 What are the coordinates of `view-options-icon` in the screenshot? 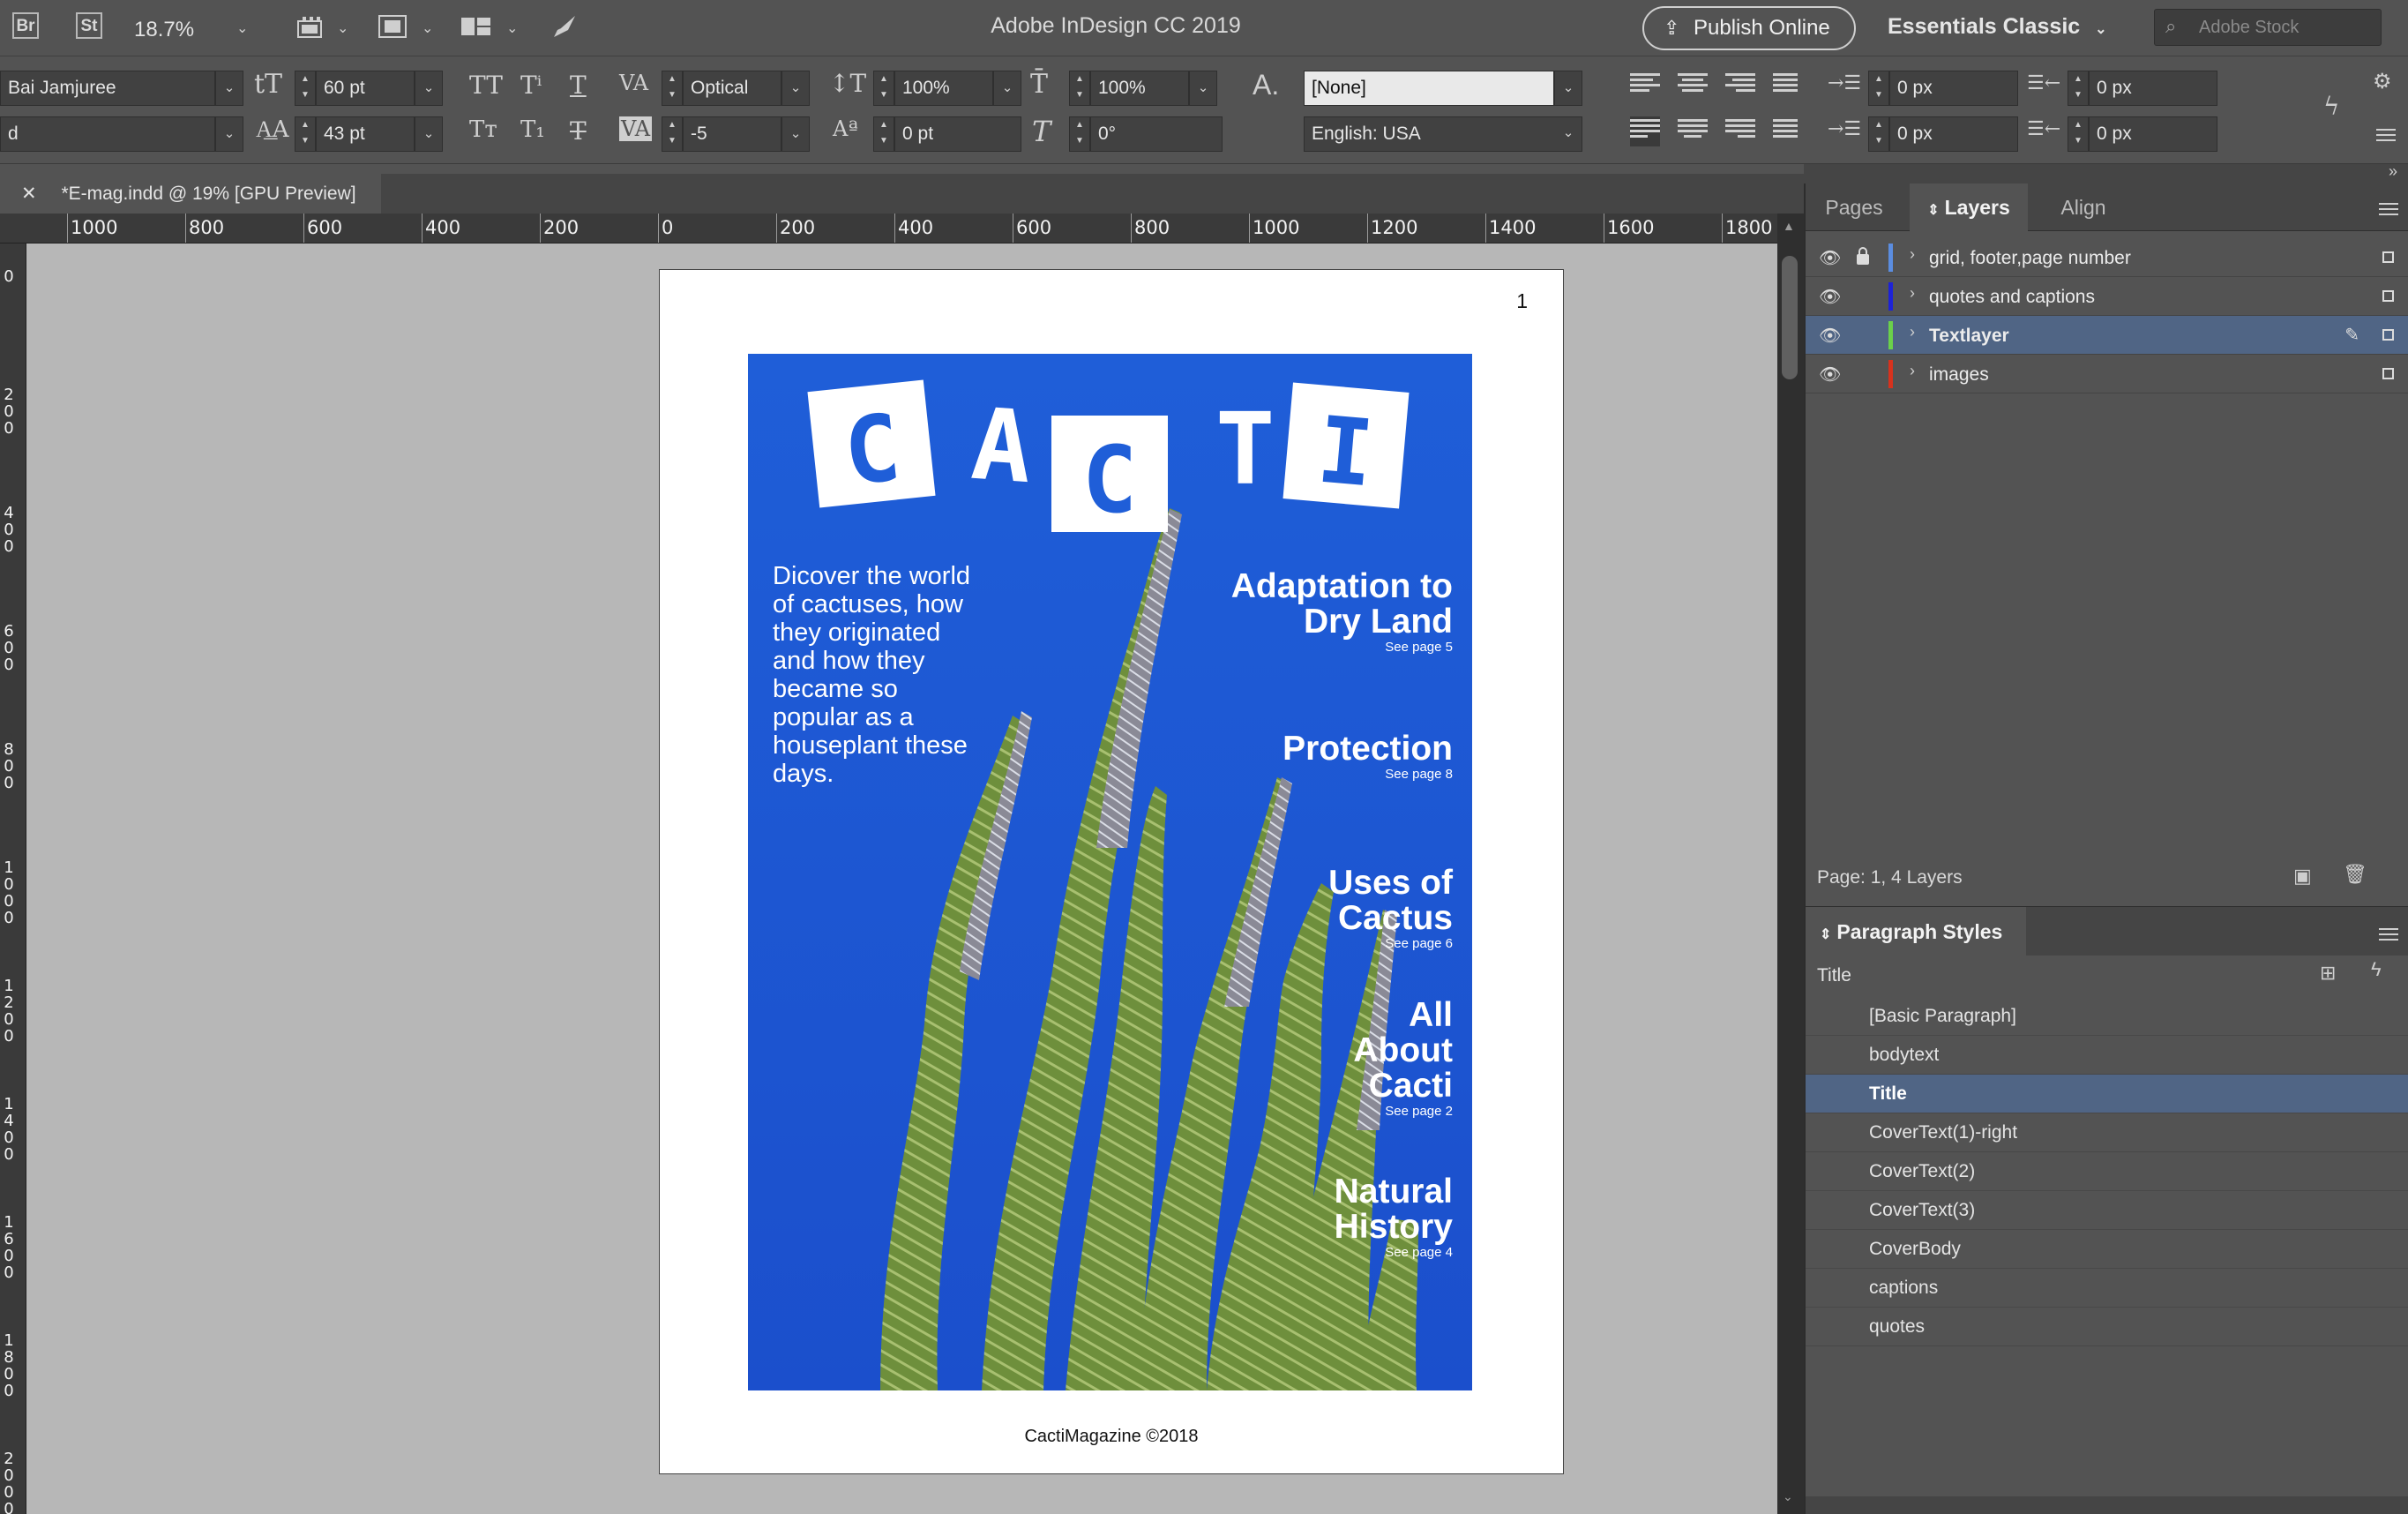 It's located at (310, 27).